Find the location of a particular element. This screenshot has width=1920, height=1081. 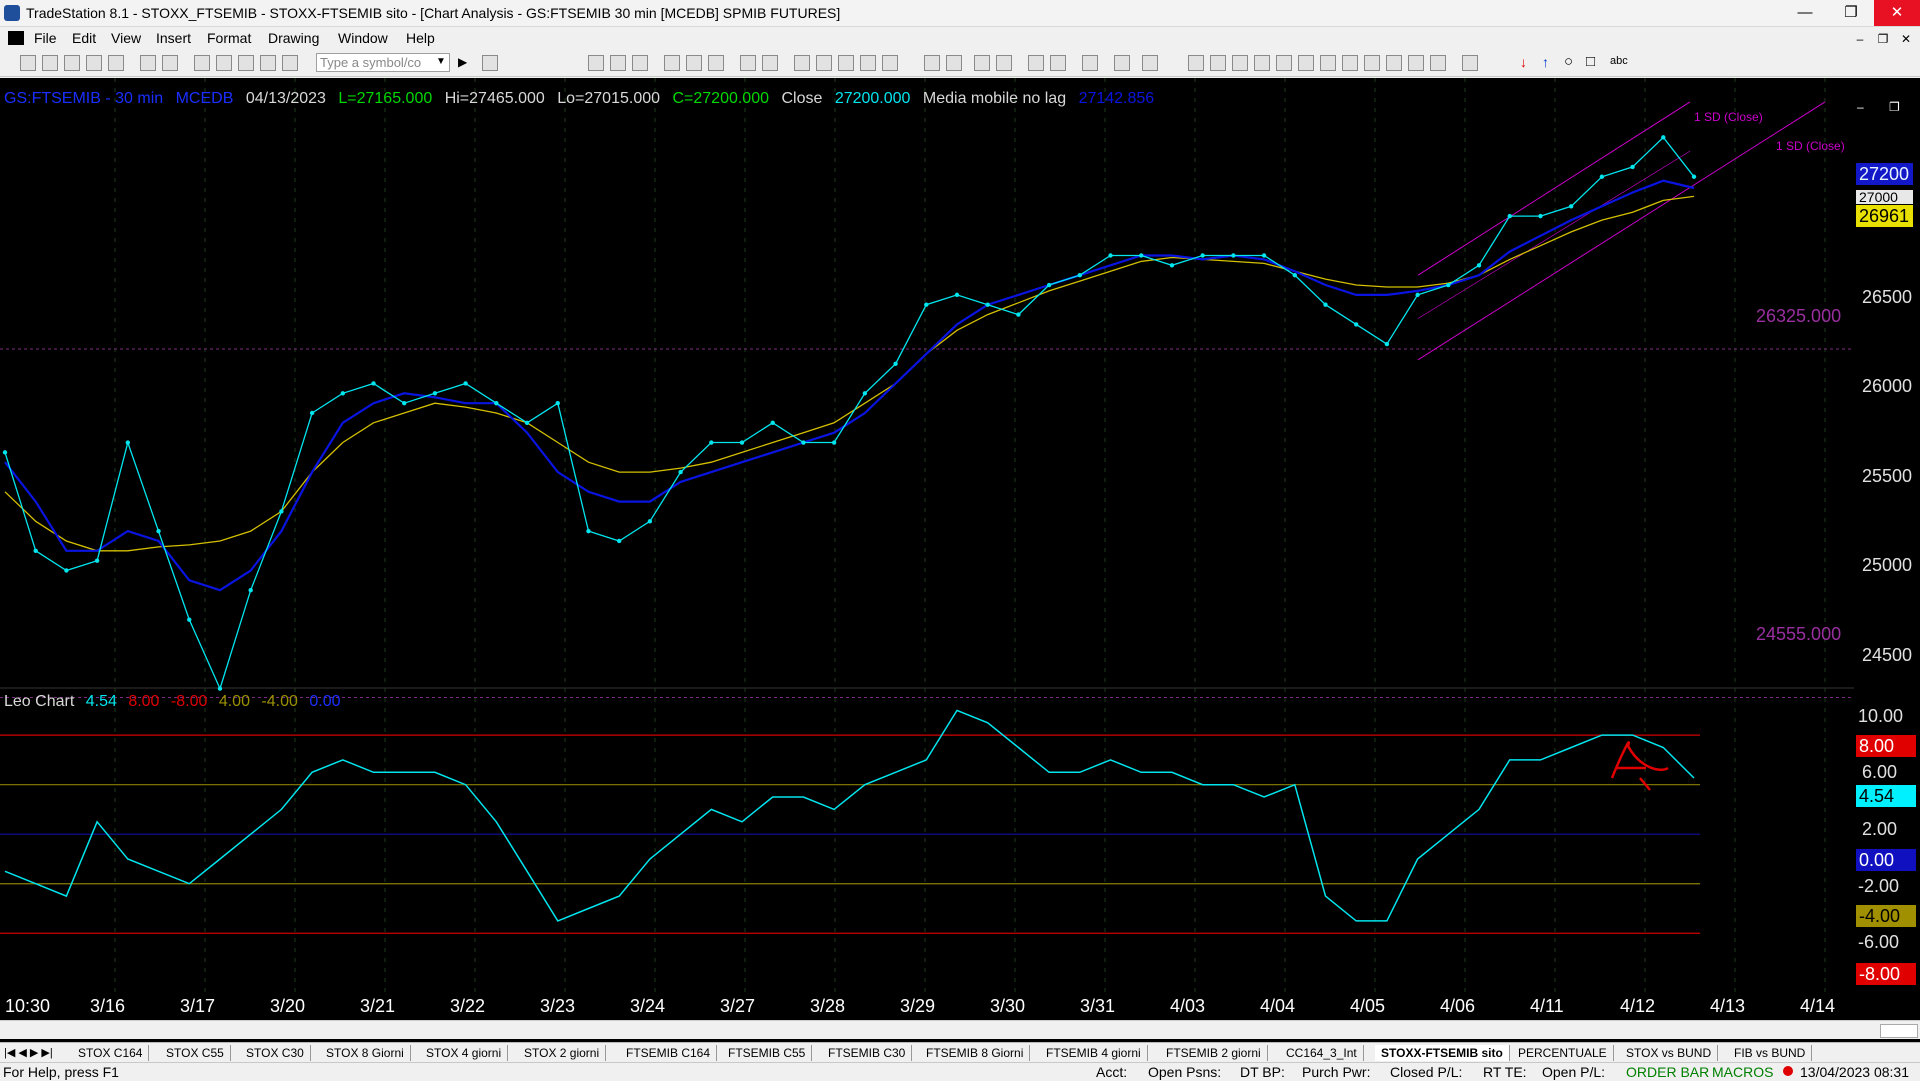

globe-icon is located at coordinates (290, 63).